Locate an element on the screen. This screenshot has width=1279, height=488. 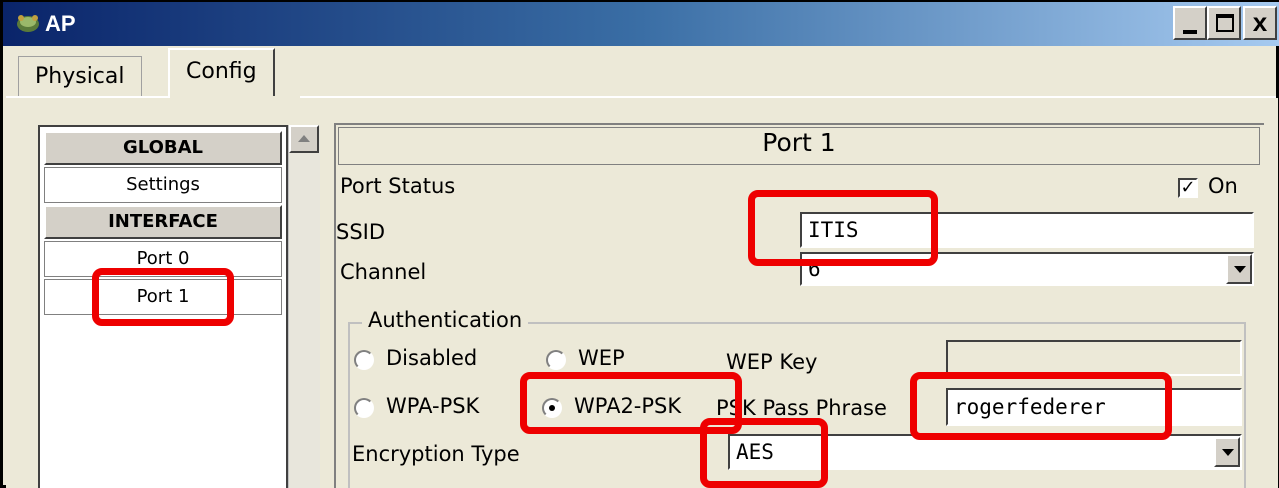
radio-selected-dot is located at coordinates (552, 408).